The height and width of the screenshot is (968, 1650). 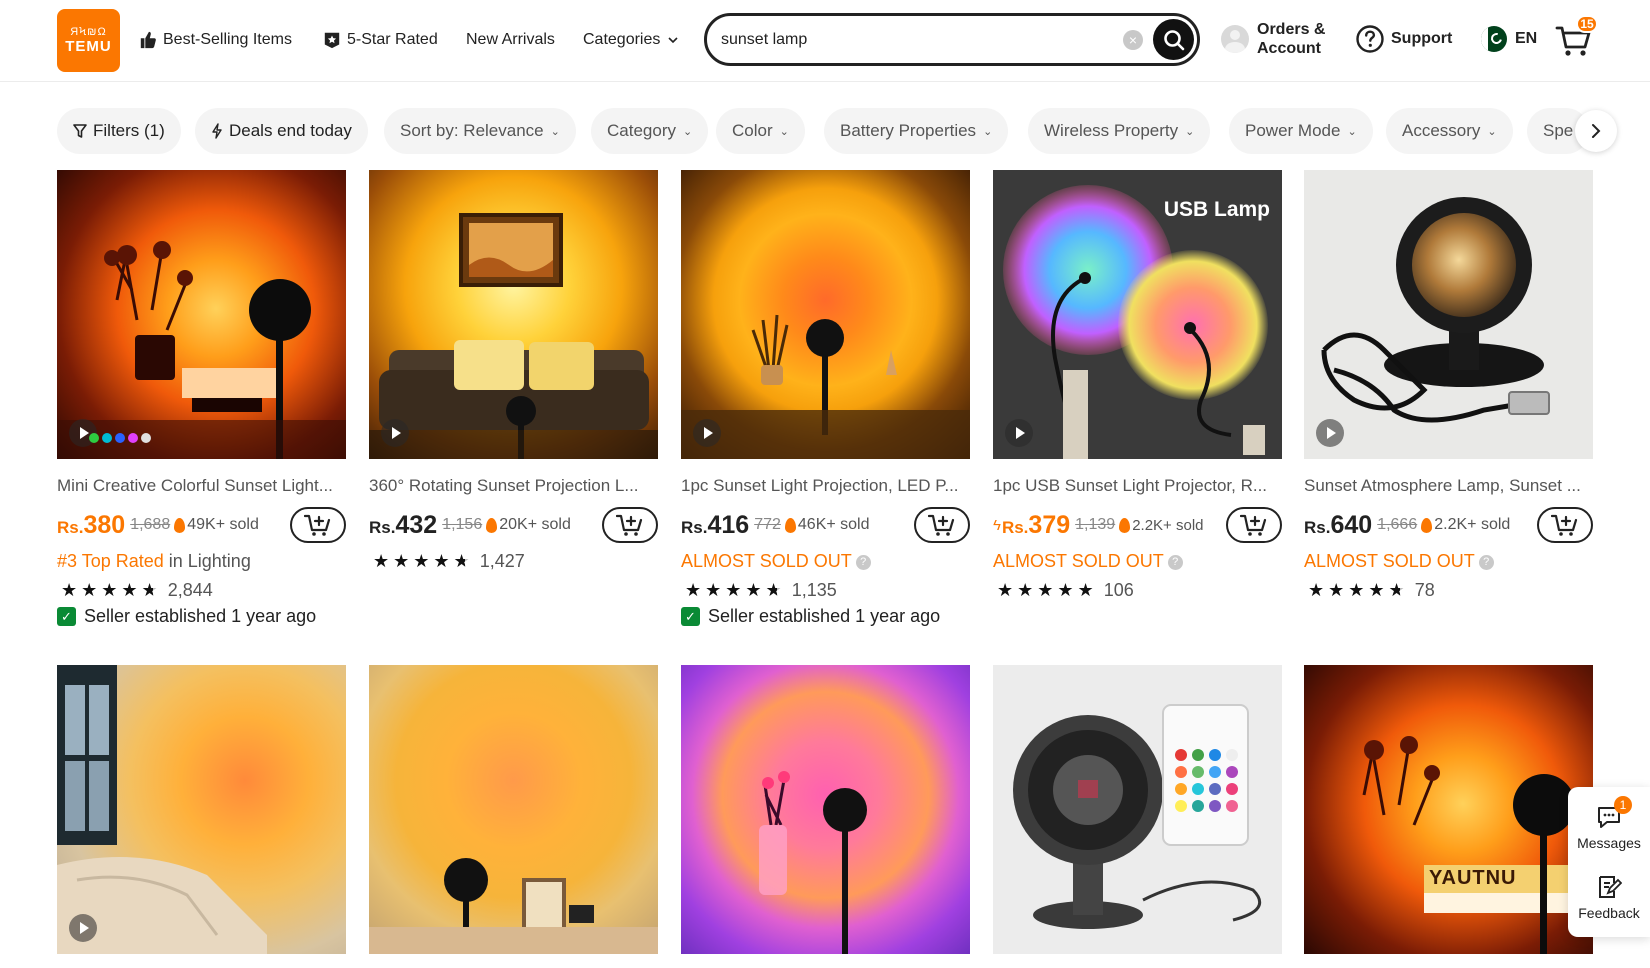 I want to click on search-icon, so click(x=1173, y=39).